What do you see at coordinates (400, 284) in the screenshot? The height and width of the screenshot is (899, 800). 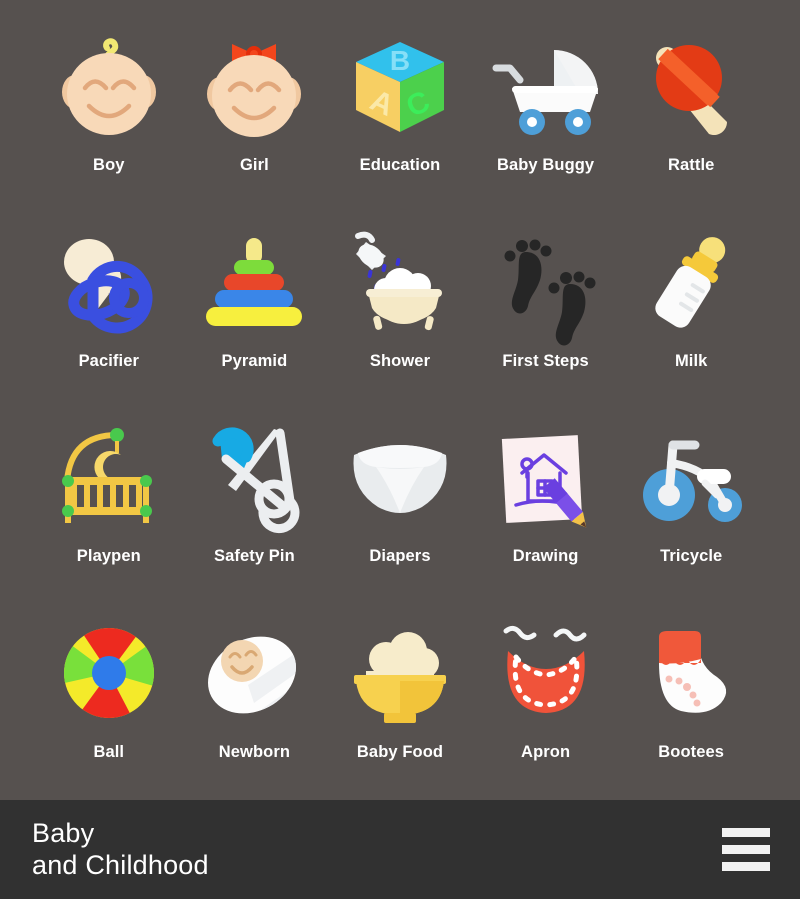 I see `bath-shower-icon` at bounding box center [400, 284].